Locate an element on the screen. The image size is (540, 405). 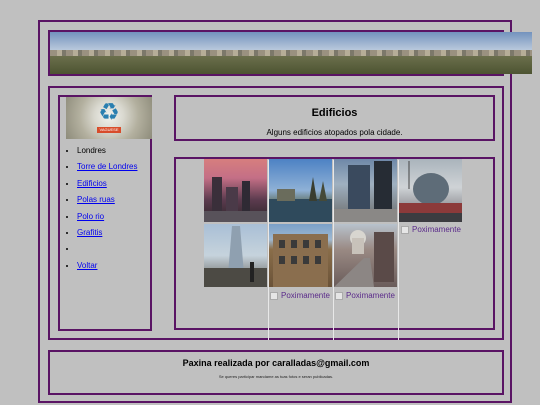
sidebar-link-polo-rio: Polo rio is located at coordinates (90, 216).